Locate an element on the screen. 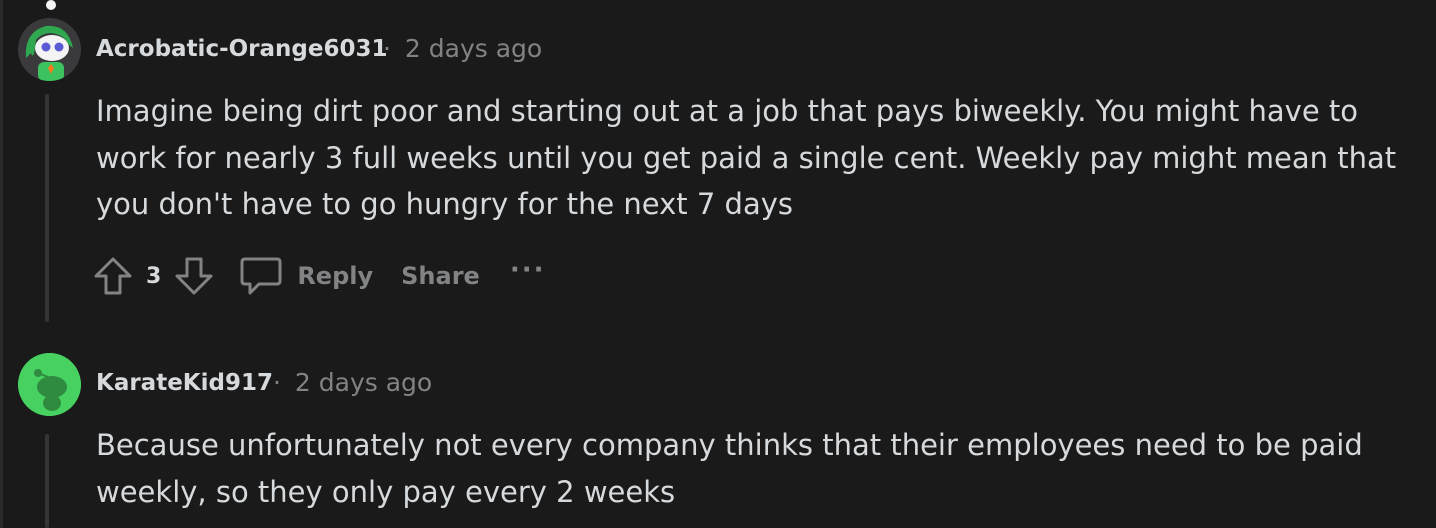 Image resolution: width=1436 pixels, height=528 pixels. avatar-antenna is located at coordinates (51, 5).